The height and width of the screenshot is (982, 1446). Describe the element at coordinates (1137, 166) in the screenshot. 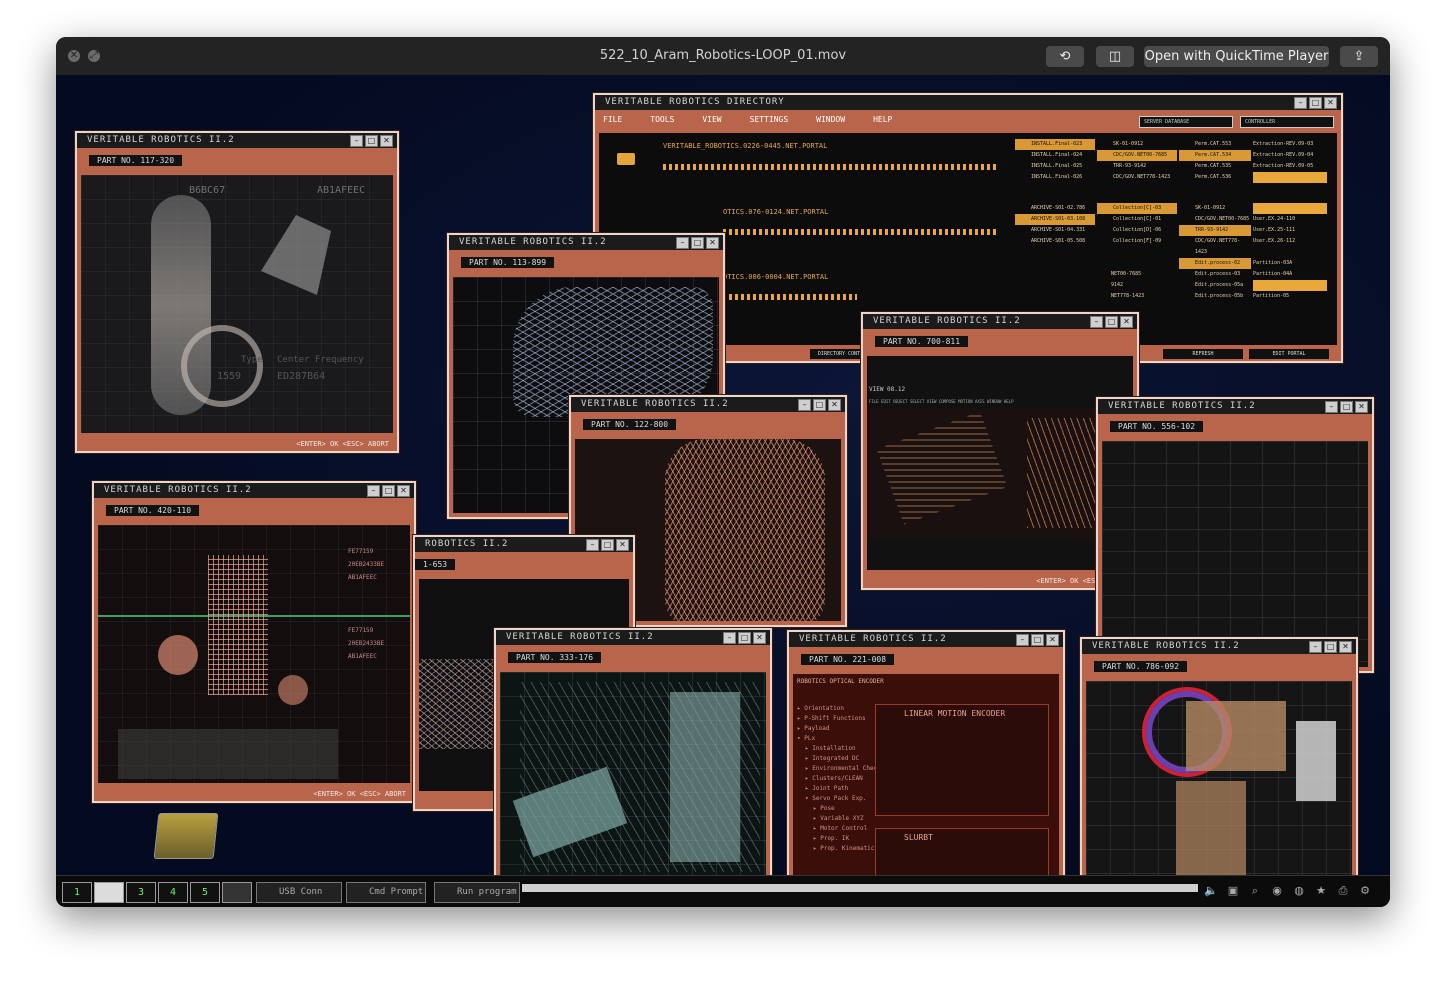

I see `list-item: TRR-93-9142` at that location.